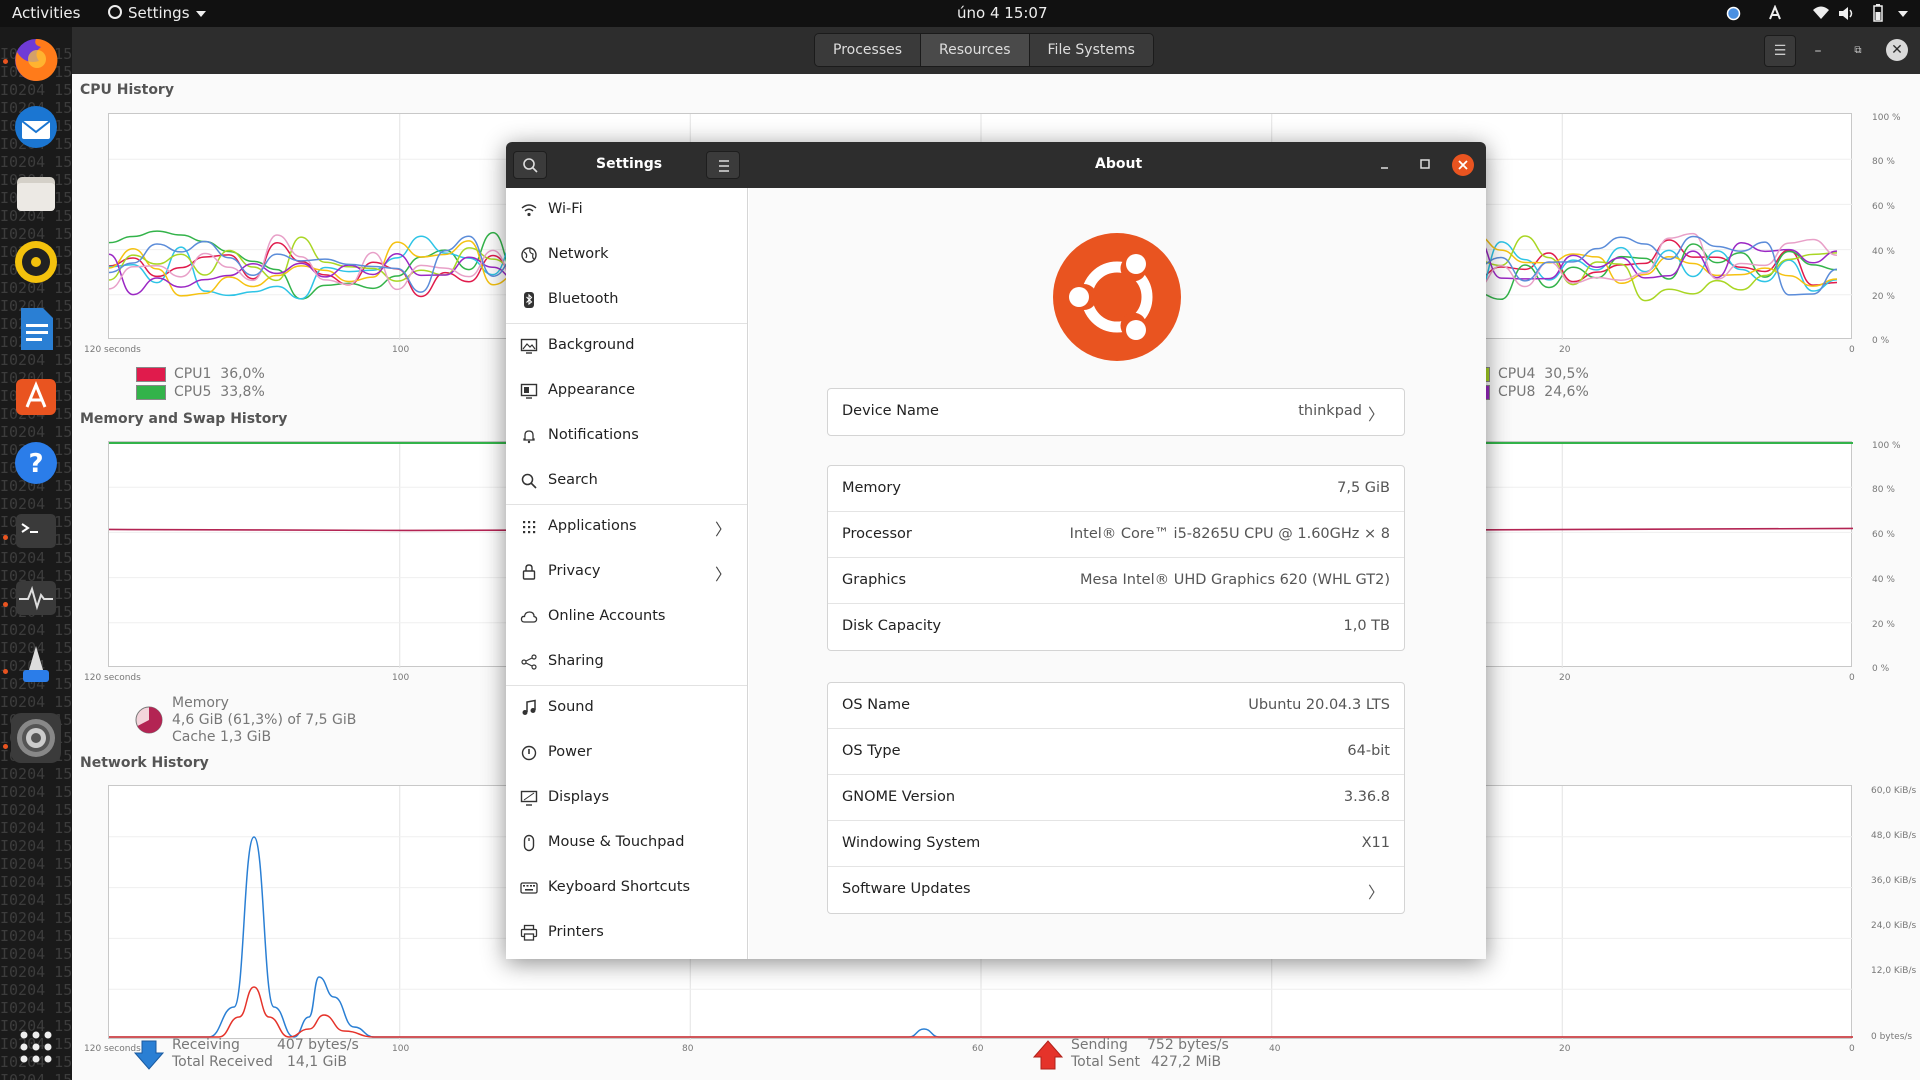  I want to click on sidebar-item-label: Bluetooth, so click(583, 299).